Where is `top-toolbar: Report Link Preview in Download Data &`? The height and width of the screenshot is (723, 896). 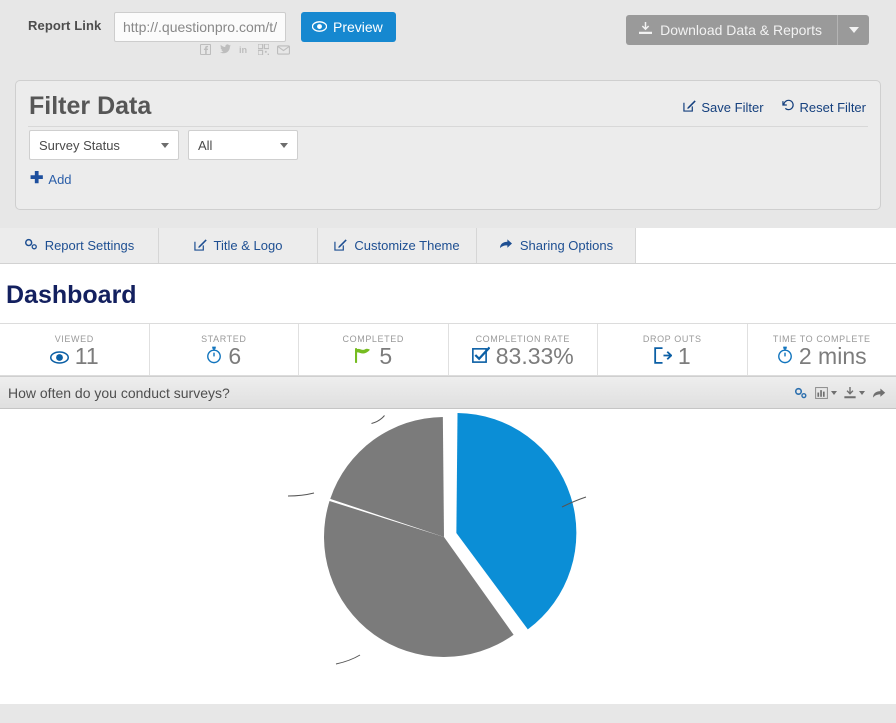 top-toolbar: Report Link Preview in Download Data & is located at coordinates (448, 31).